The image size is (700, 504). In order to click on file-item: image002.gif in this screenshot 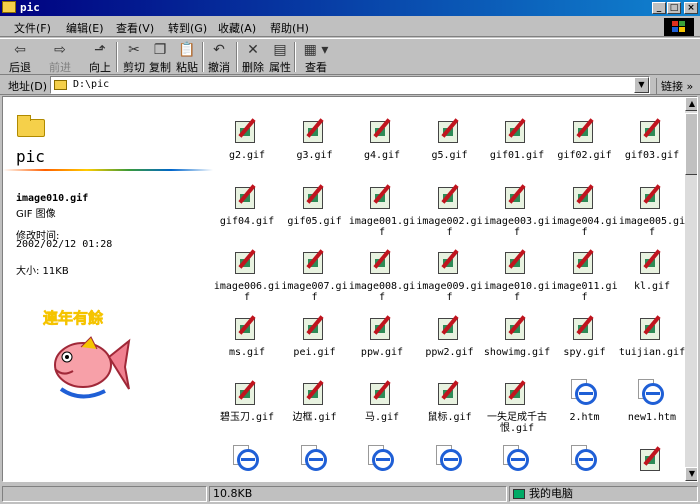, I will do `click(450, 209)`.